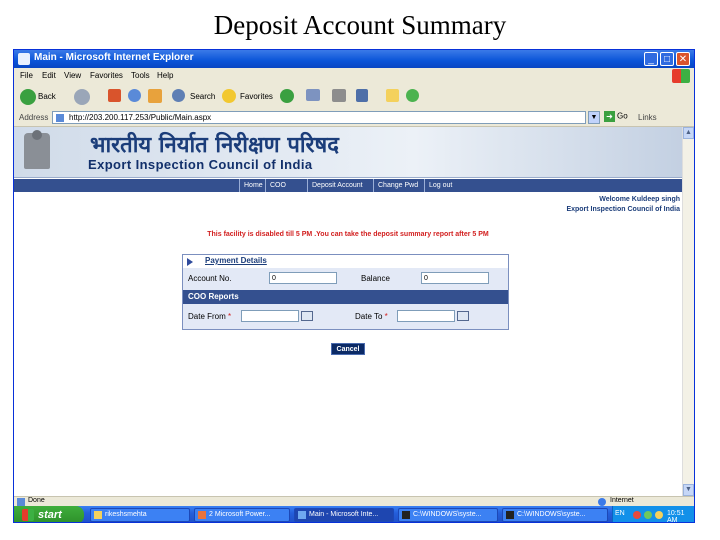  Describe the element at coordinates (667, 59) in the screenshot. I see `maximize-button: □` at that location.